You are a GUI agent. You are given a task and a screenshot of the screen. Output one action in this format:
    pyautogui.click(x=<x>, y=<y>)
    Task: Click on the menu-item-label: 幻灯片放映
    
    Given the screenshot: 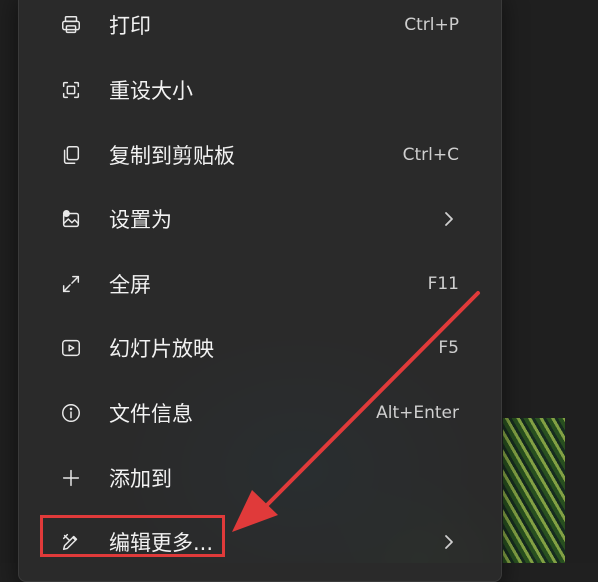 What is the action you would take?
    pyautogui.click(x=161, y=349)
    